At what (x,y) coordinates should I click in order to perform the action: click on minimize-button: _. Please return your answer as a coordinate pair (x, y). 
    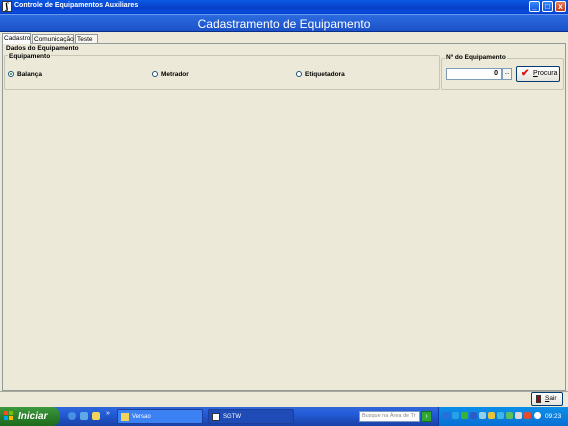
    Looking at the image, I should click on (534, 6).